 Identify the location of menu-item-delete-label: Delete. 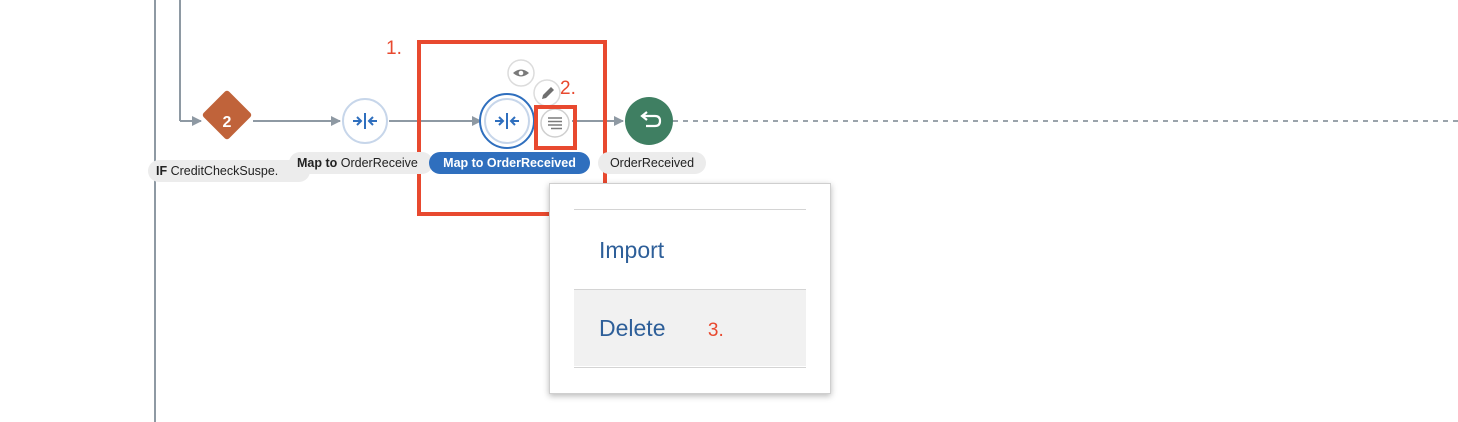
(632, 328).